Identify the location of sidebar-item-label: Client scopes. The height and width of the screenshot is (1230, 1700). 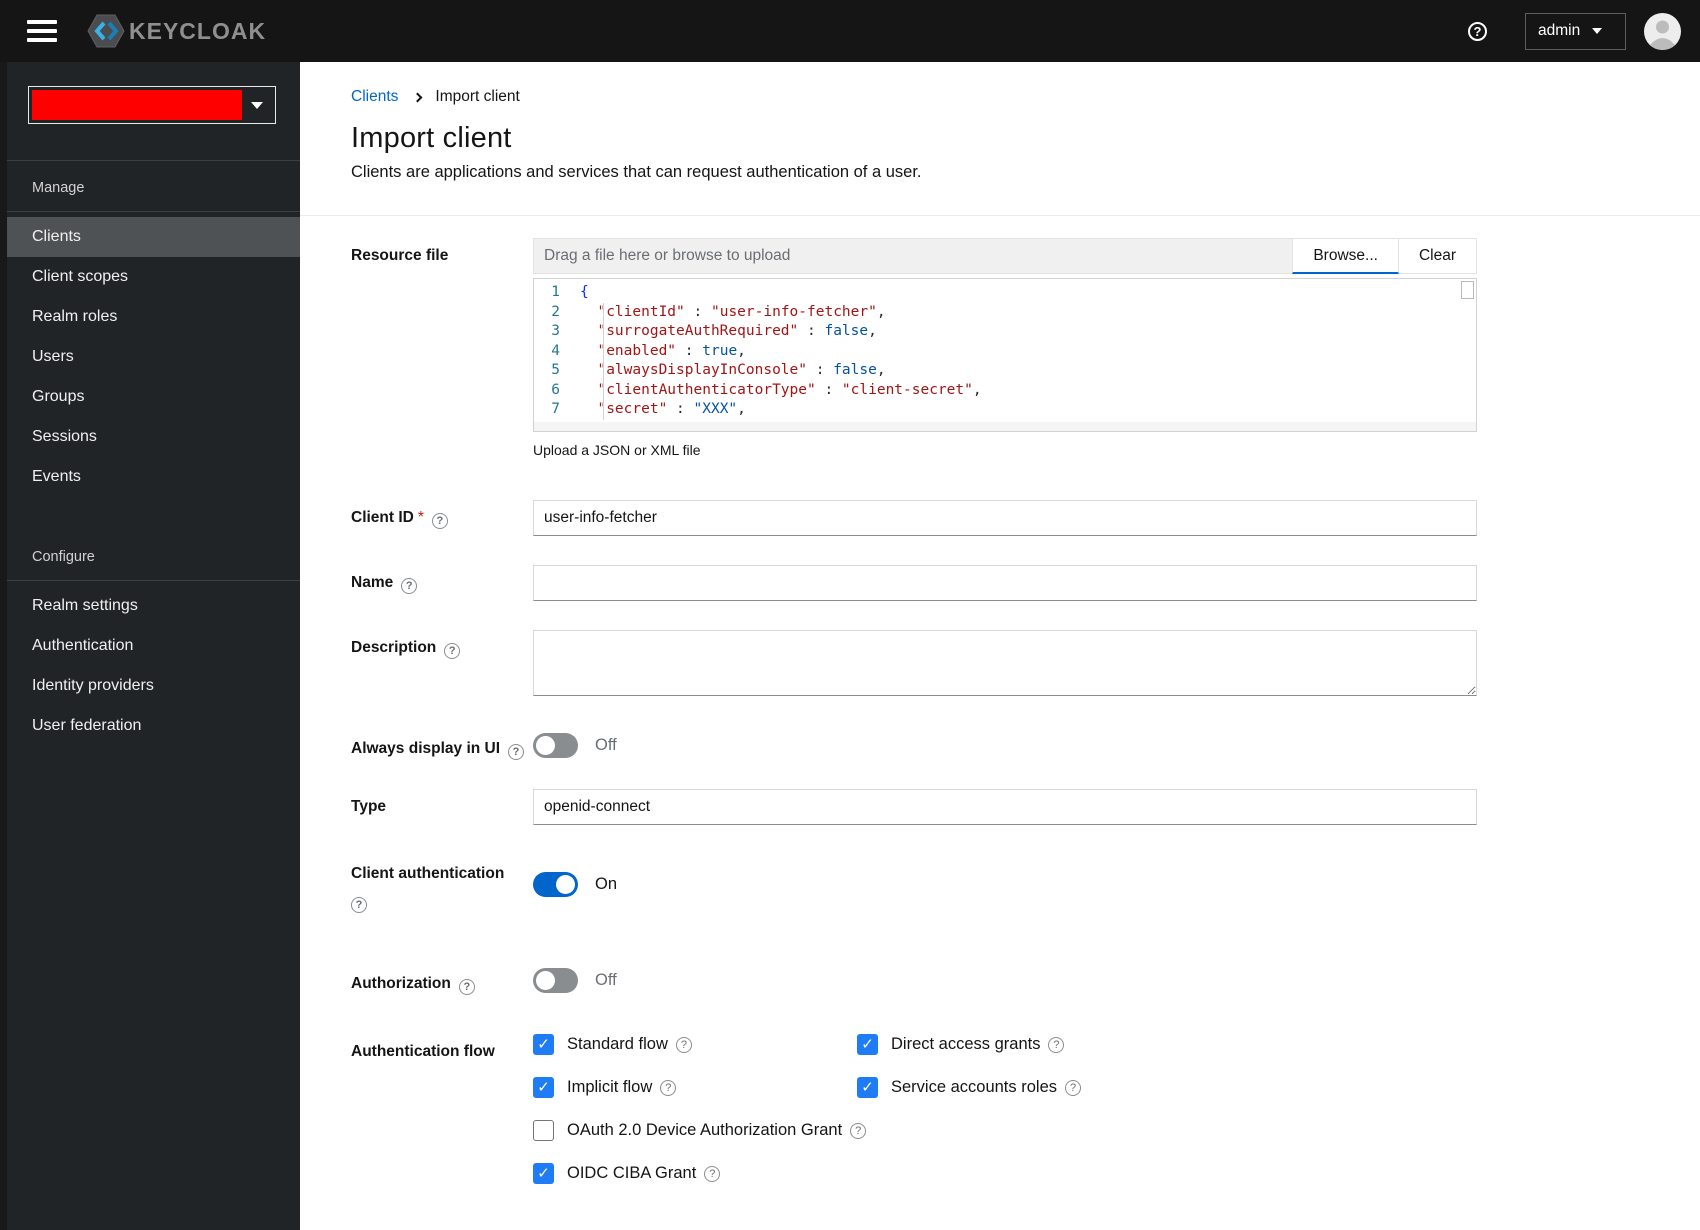
(80, 276).